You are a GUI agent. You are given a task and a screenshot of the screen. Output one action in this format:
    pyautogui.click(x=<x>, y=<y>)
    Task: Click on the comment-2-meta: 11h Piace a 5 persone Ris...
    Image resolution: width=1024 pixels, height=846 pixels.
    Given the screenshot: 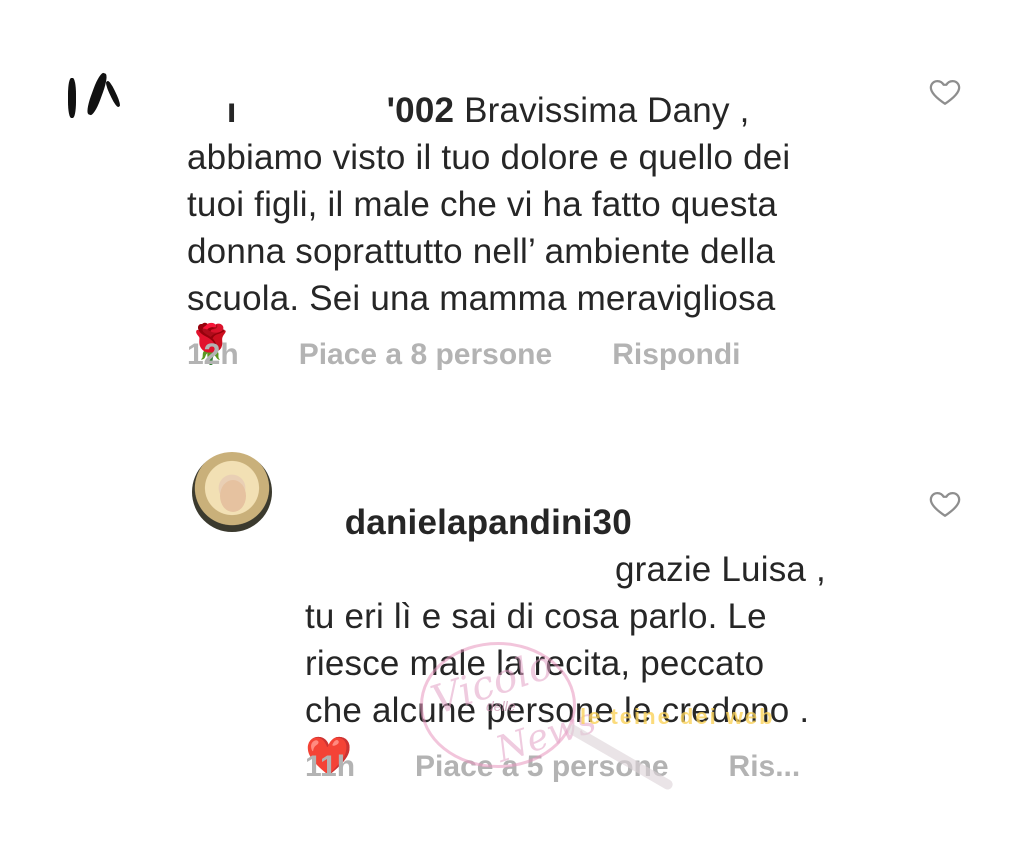 What is the action you would take?
    pyautogui.click(x=552, y=767)
    